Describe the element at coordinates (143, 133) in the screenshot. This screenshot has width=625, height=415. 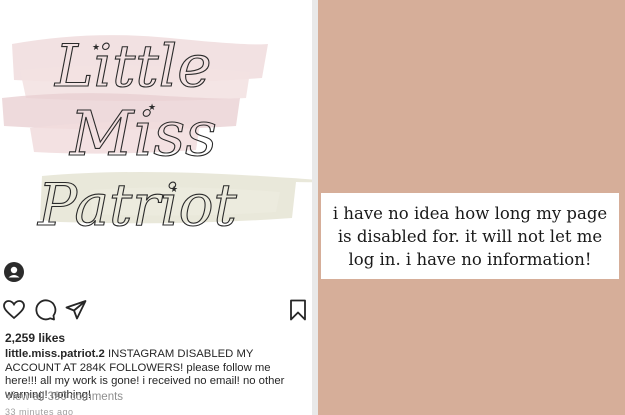
I see `script-line-2: Miss` at that location.